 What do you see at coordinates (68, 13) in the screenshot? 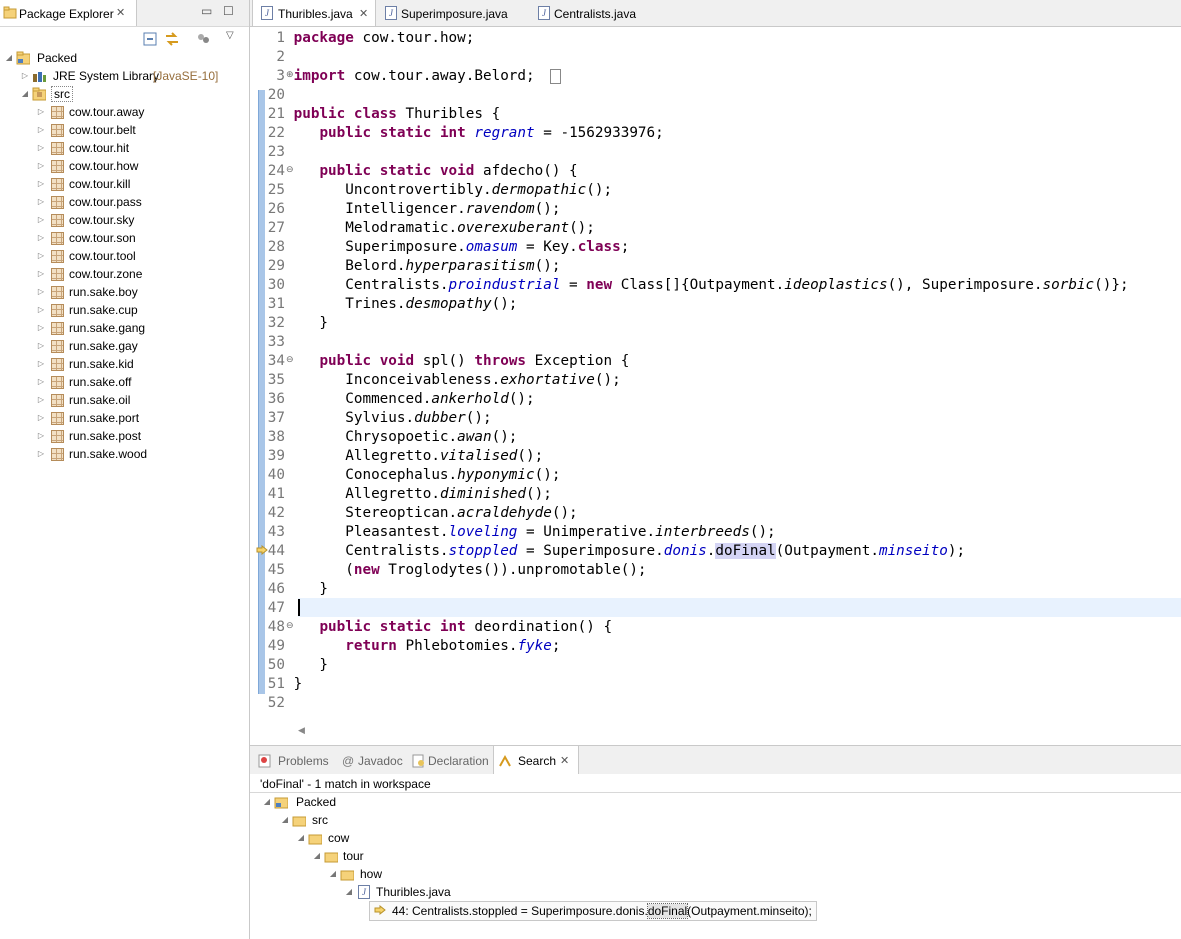
I see `package-explorer-tab: Package Explorer ✕` at bounding box center [68, 13].